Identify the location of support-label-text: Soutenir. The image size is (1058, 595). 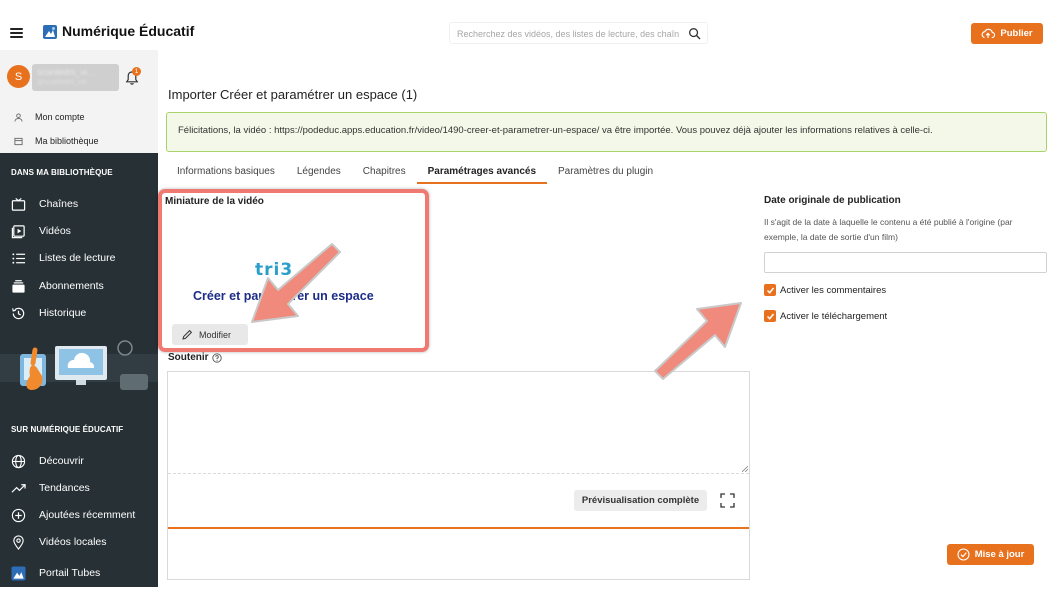
(188, 357).